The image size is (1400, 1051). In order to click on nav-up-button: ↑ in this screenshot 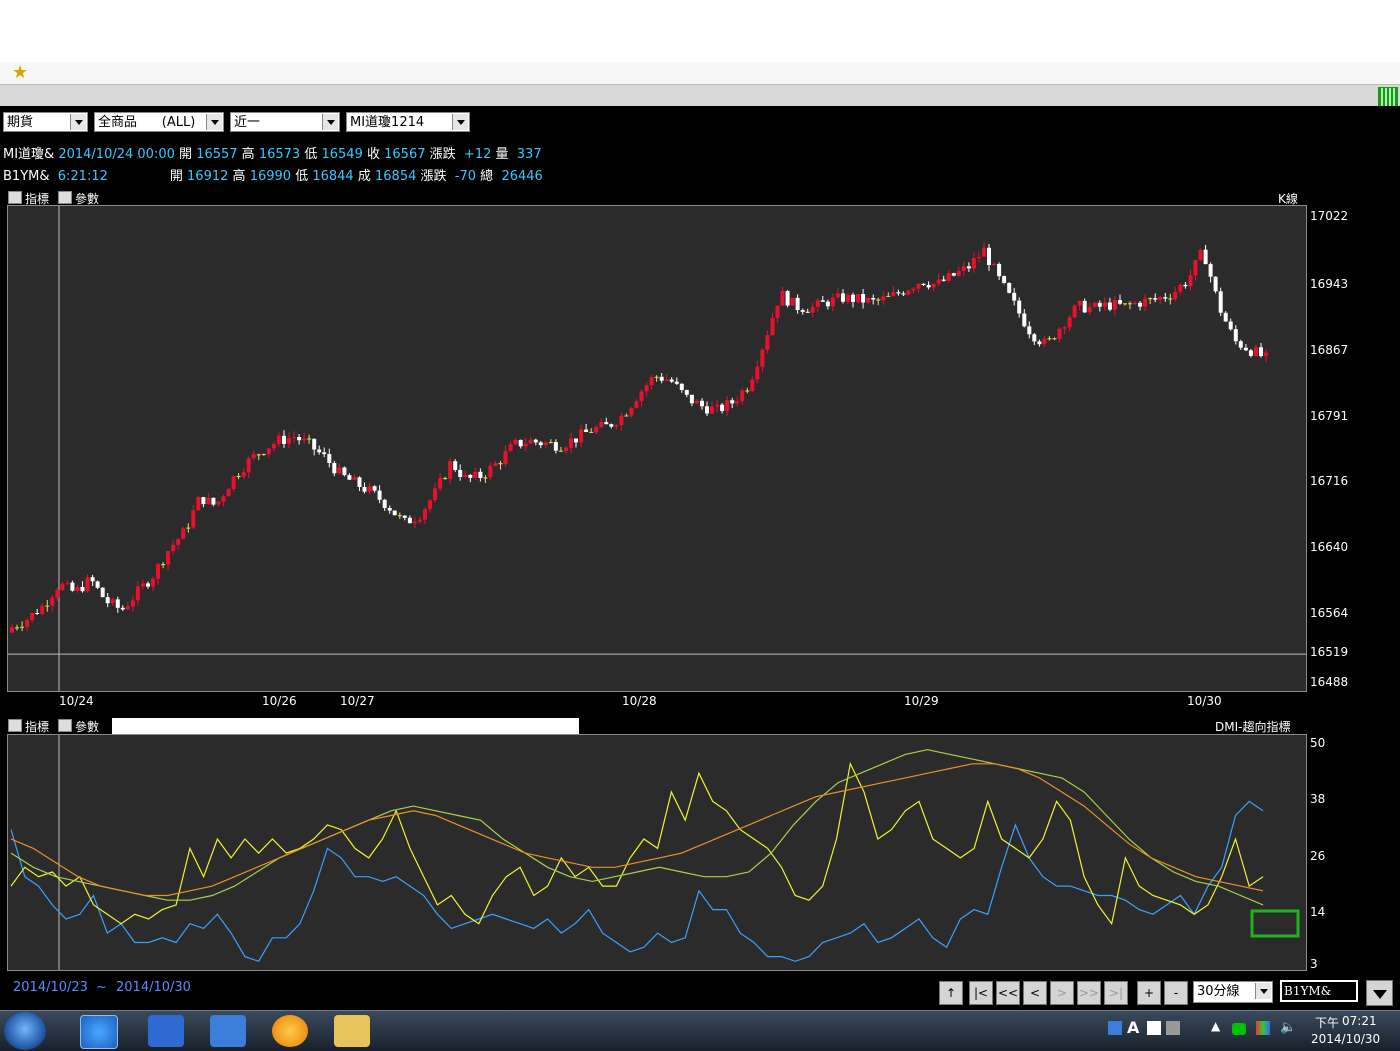, I will do `click(951, 993)`.